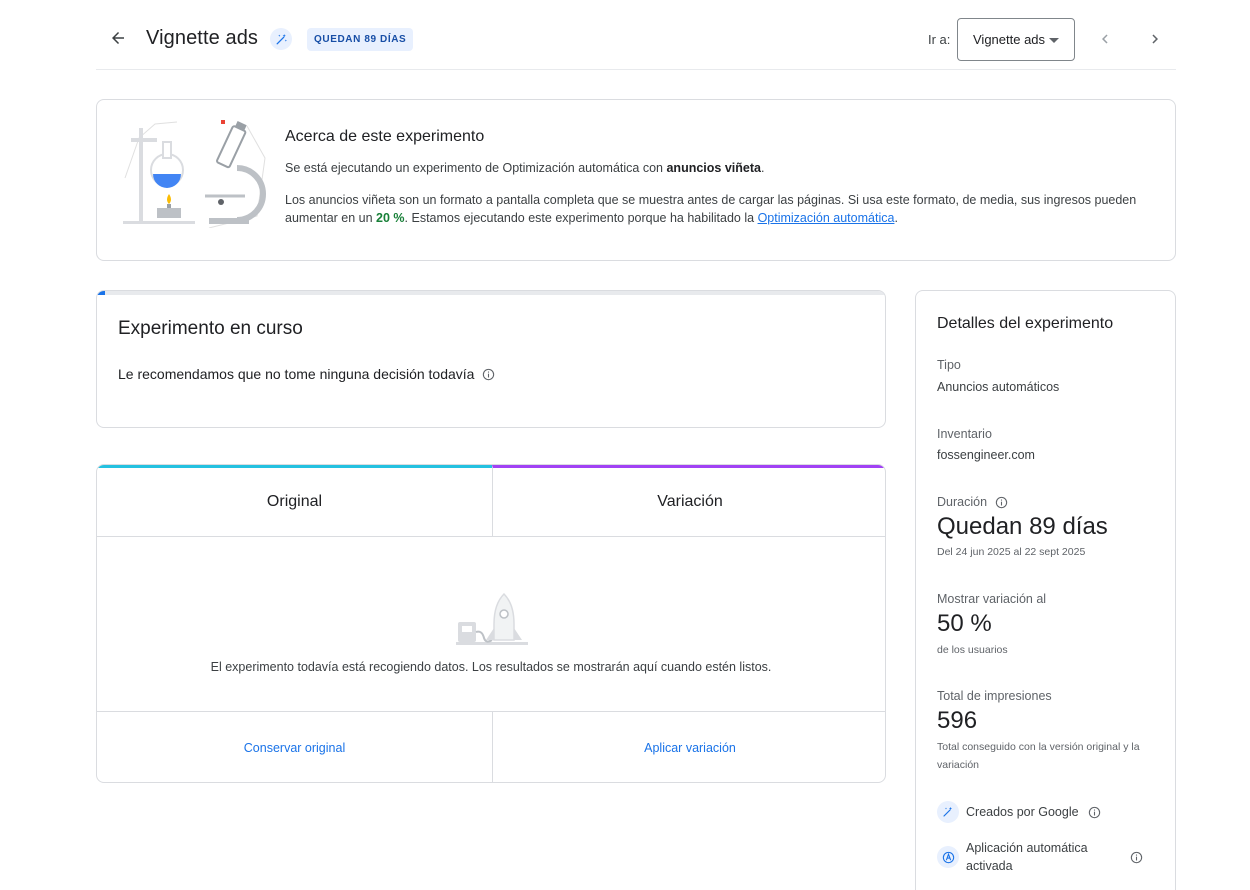 Image resolution: width=1250 pixels, height=890 pixels. I want to click on original-column-header: Original, so click(294, 501).